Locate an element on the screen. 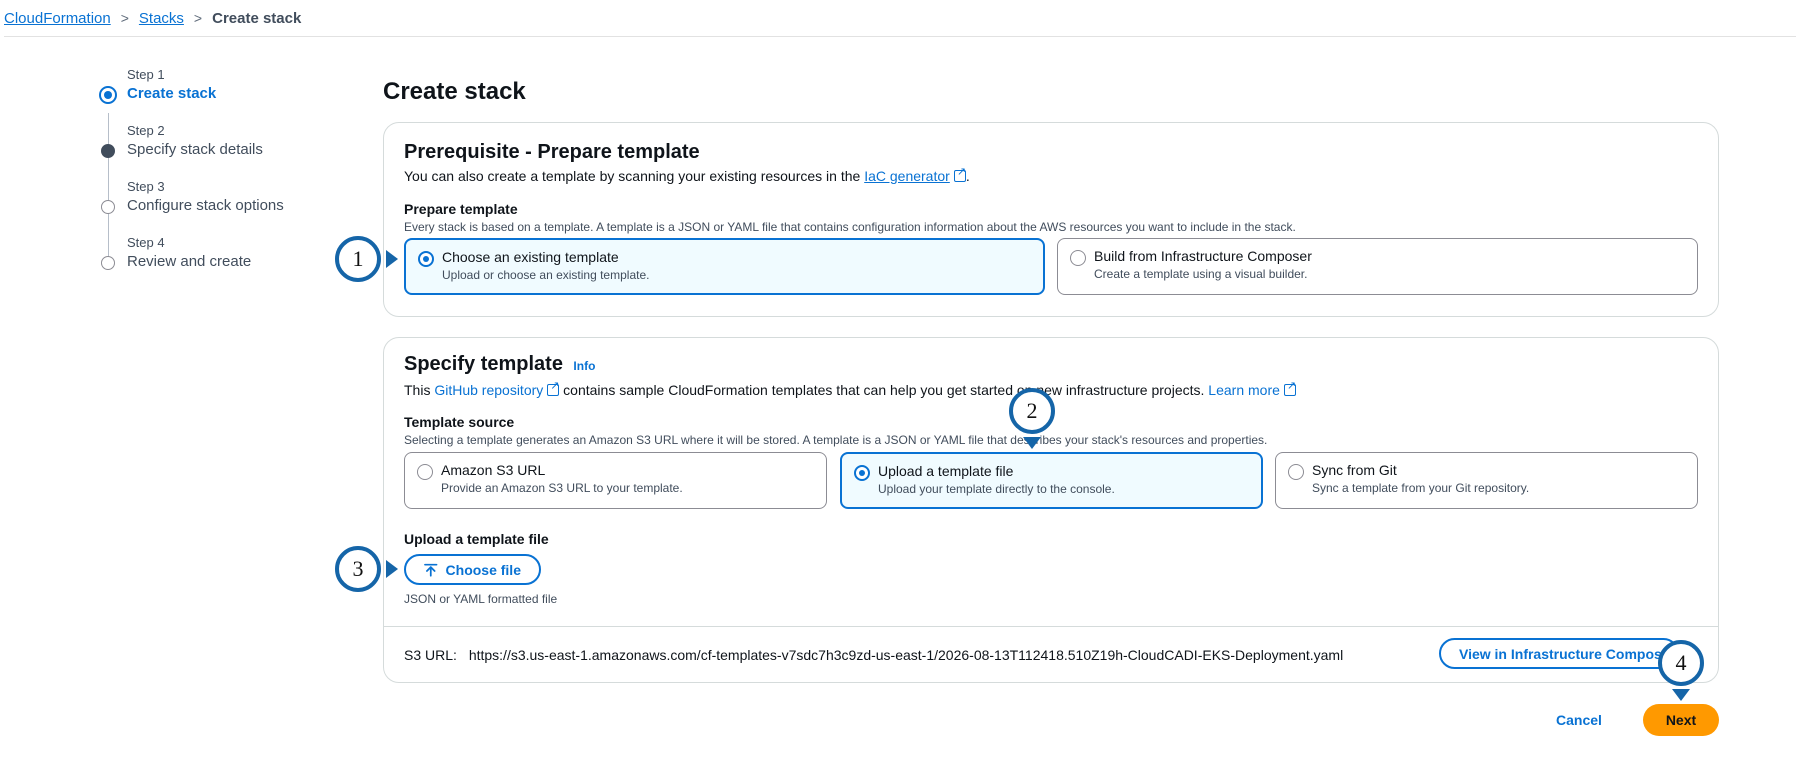 This screenshot has width=1796, height=770. step-current-icon is located at coordinates (108, 95).